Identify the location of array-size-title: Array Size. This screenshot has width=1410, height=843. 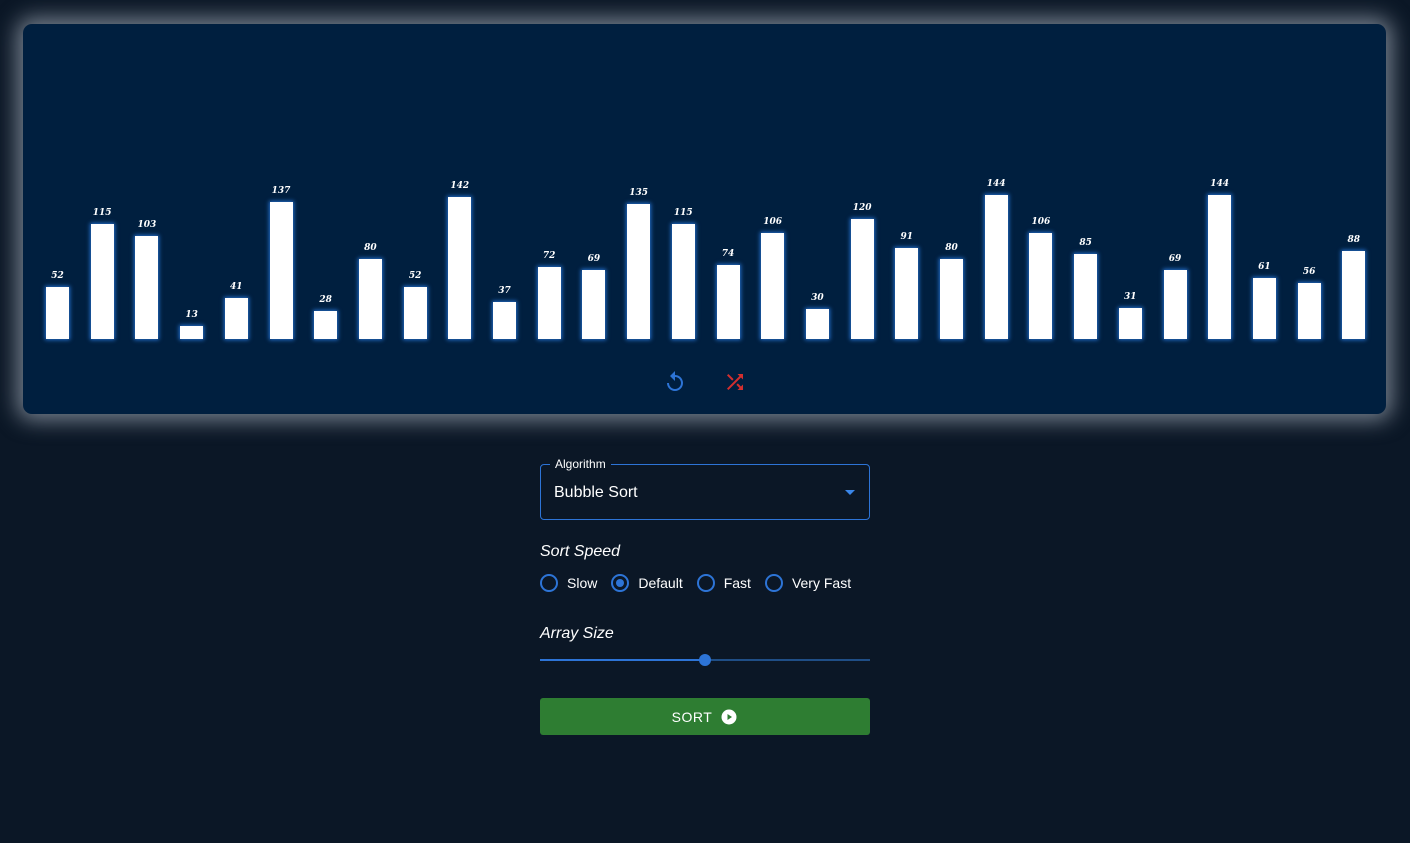
(577, 633).